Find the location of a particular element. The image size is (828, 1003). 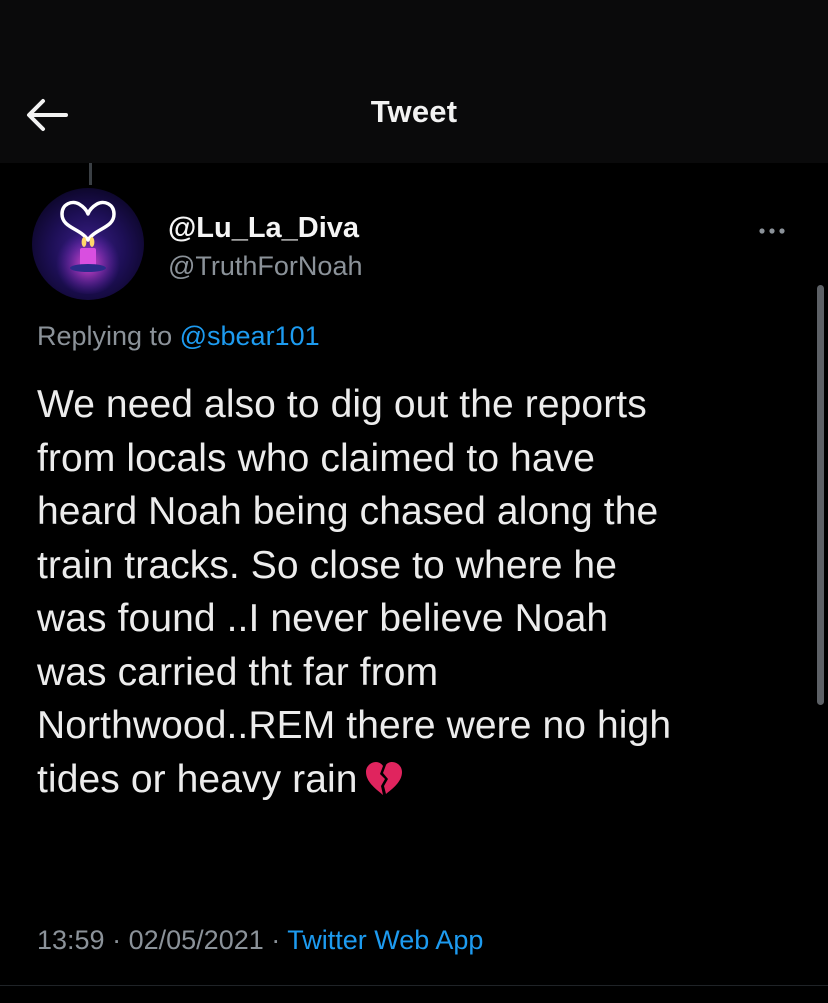

broken-heart-icon is located at coordinates (384, 786).